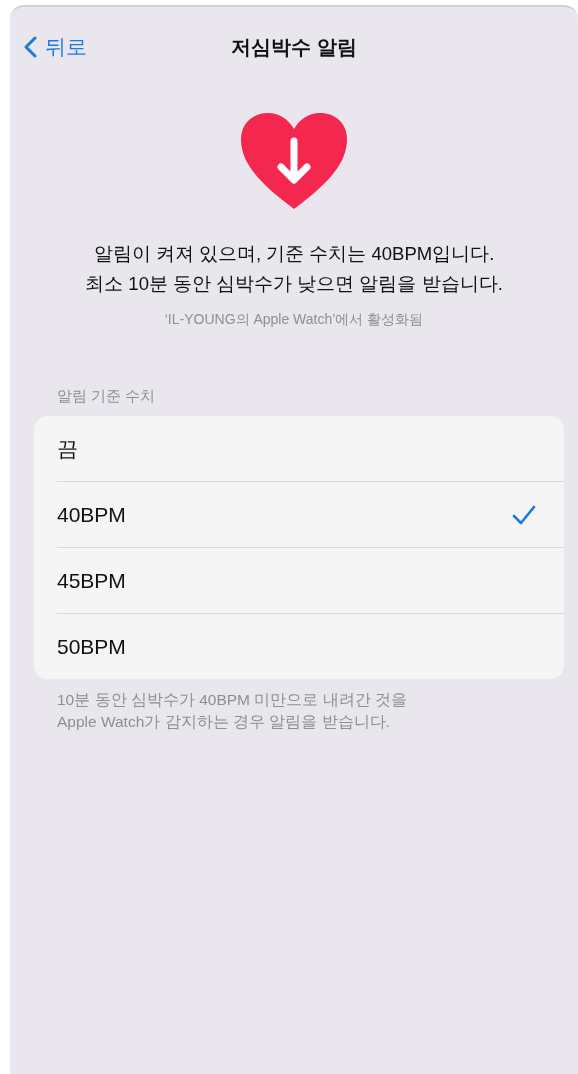 Image resolution: width=578 pixels, height=1074 pixels. What do you see at coordinates (310, 448) in the screenshot?
I see `option-row: 끔` at bounding box center [310, 448].